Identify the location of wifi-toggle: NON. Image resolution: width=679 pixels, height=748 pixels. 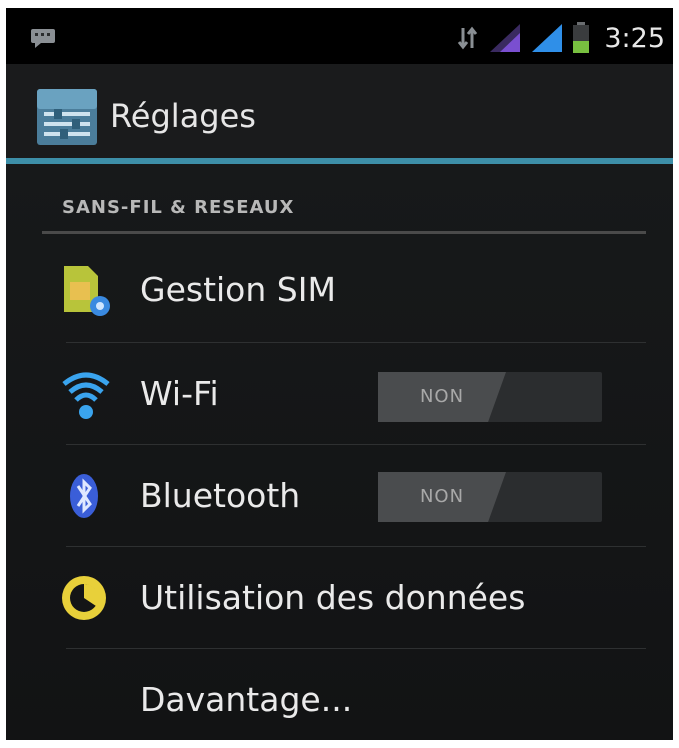
(490, 397).